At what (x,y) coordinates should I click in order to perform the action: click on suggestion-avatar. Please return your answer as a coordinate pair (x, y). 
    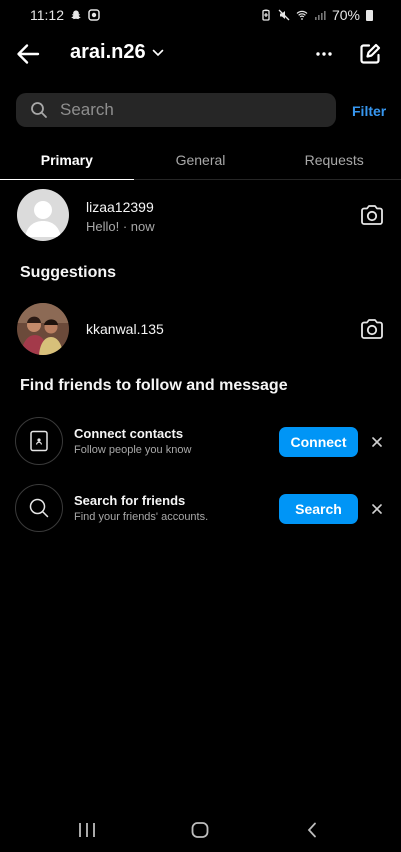
    Looking at the image, I should click on (43, 329).